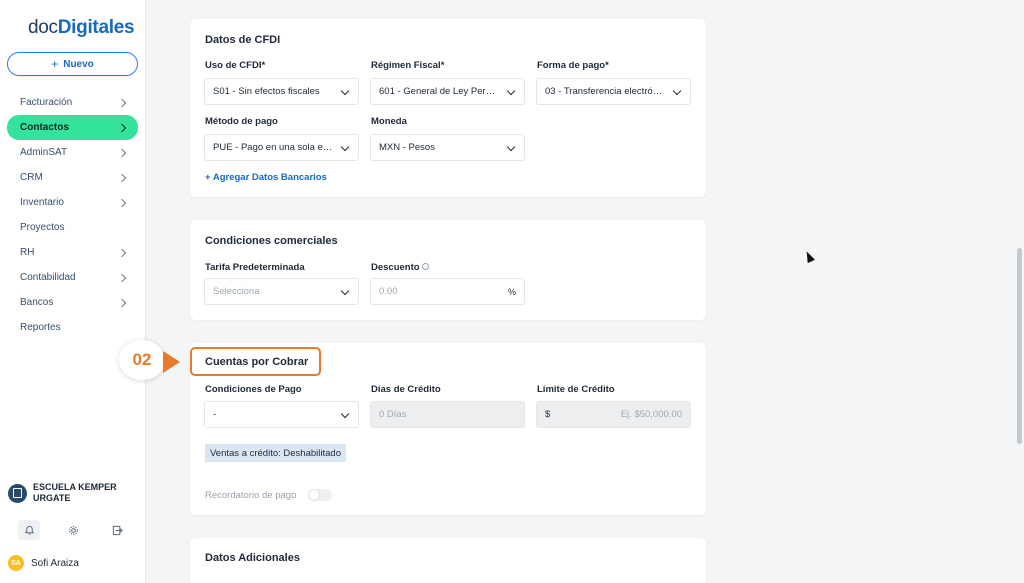  Describe the element at coordinates (72, 277) in the screenshot. I see `sidebar-item-contabilidad: Contabilidad` at that location.